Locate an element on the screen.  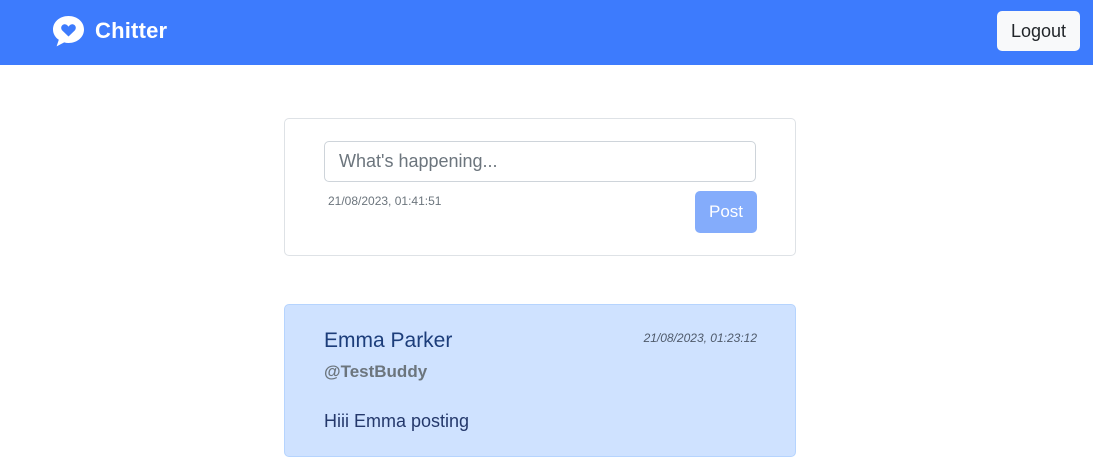
navbar: Chitter Logout is located at coordinates (546, 32).